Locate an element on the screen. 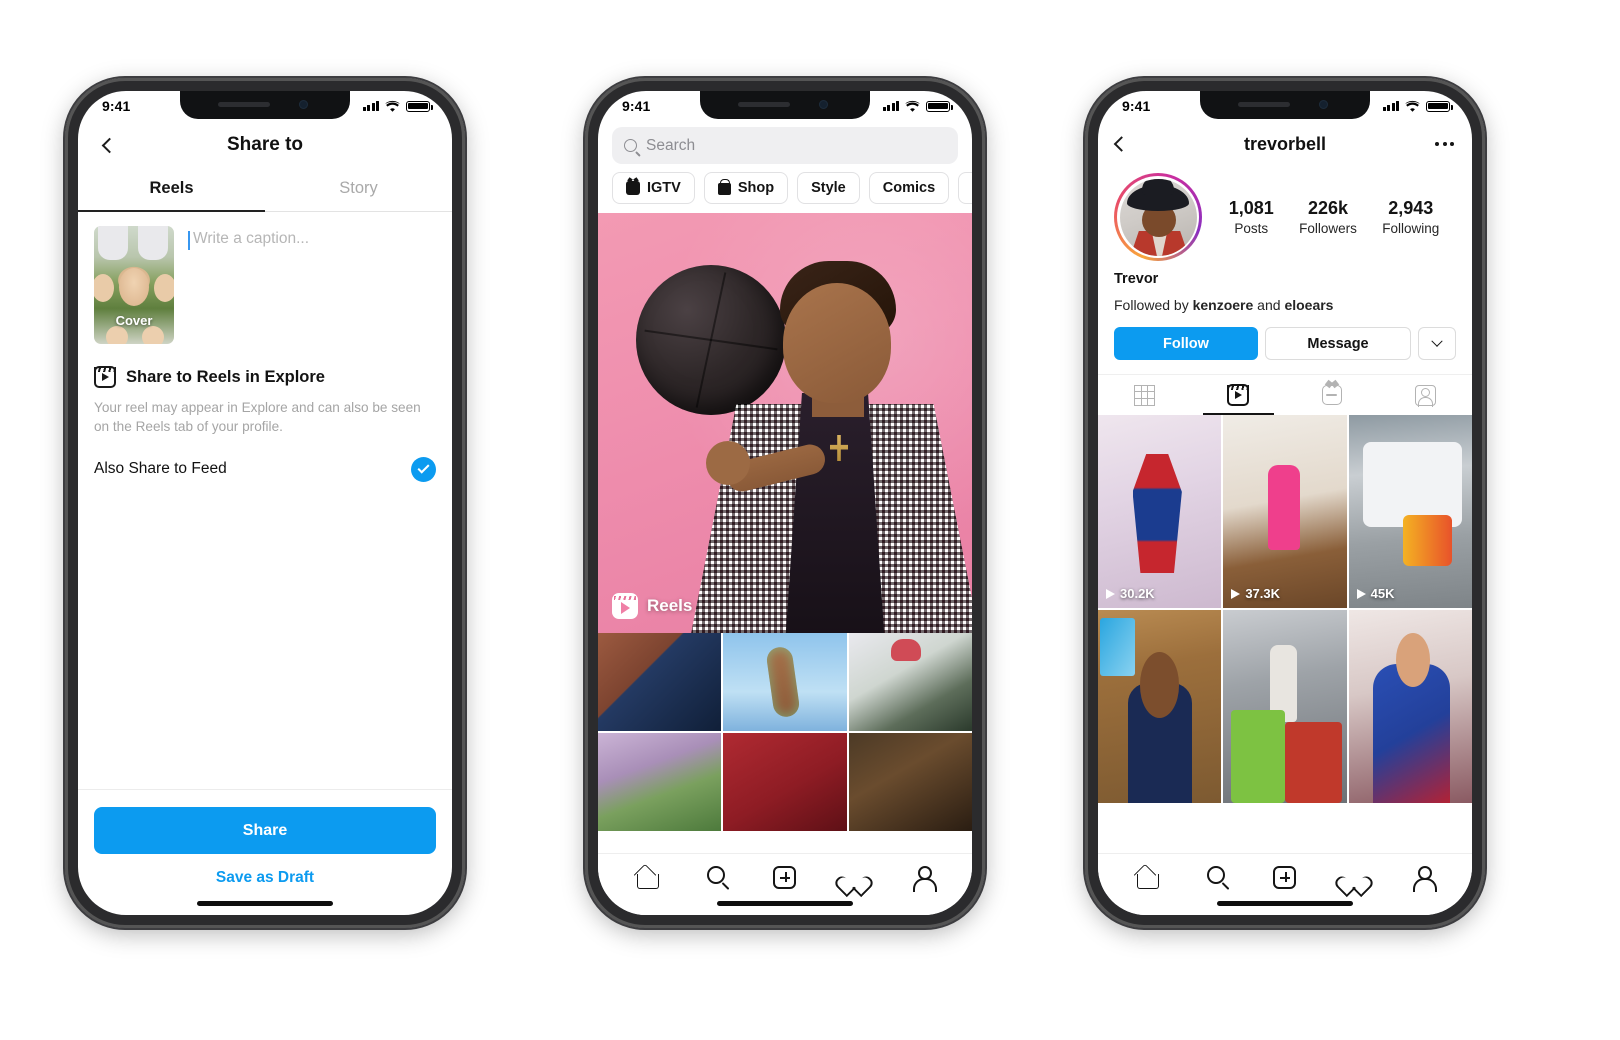 This screenshot has height=1040, width=1620. chip-igtv: IGTV is located at coordinates (653, 188).